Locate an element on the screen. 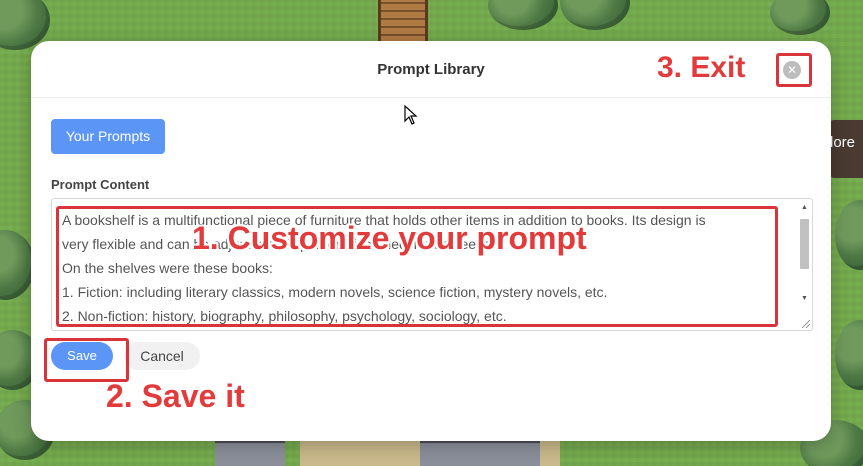  annotation-exit-text: 3. Exit is located at coordinates (701, 67).